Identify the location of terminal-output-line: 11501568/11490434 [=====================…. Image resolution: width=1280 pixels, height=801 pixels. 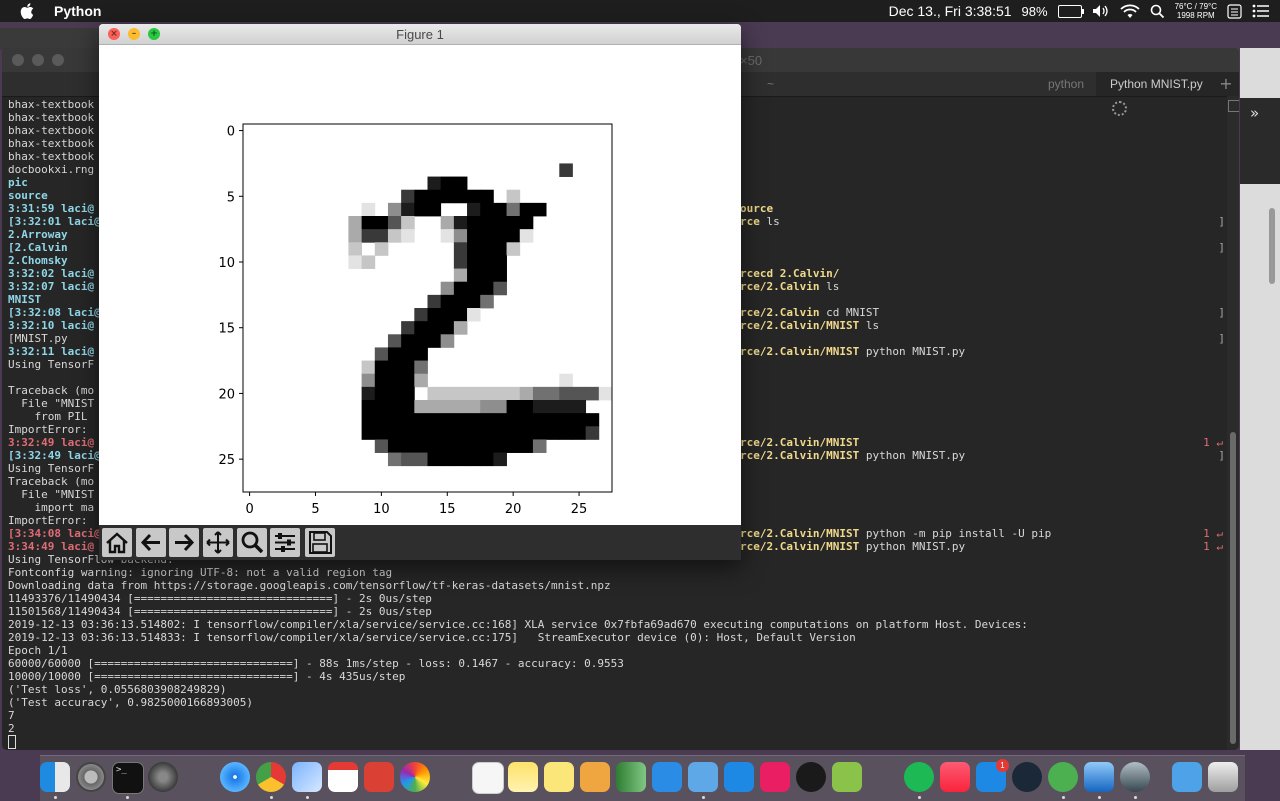
(220, 611).